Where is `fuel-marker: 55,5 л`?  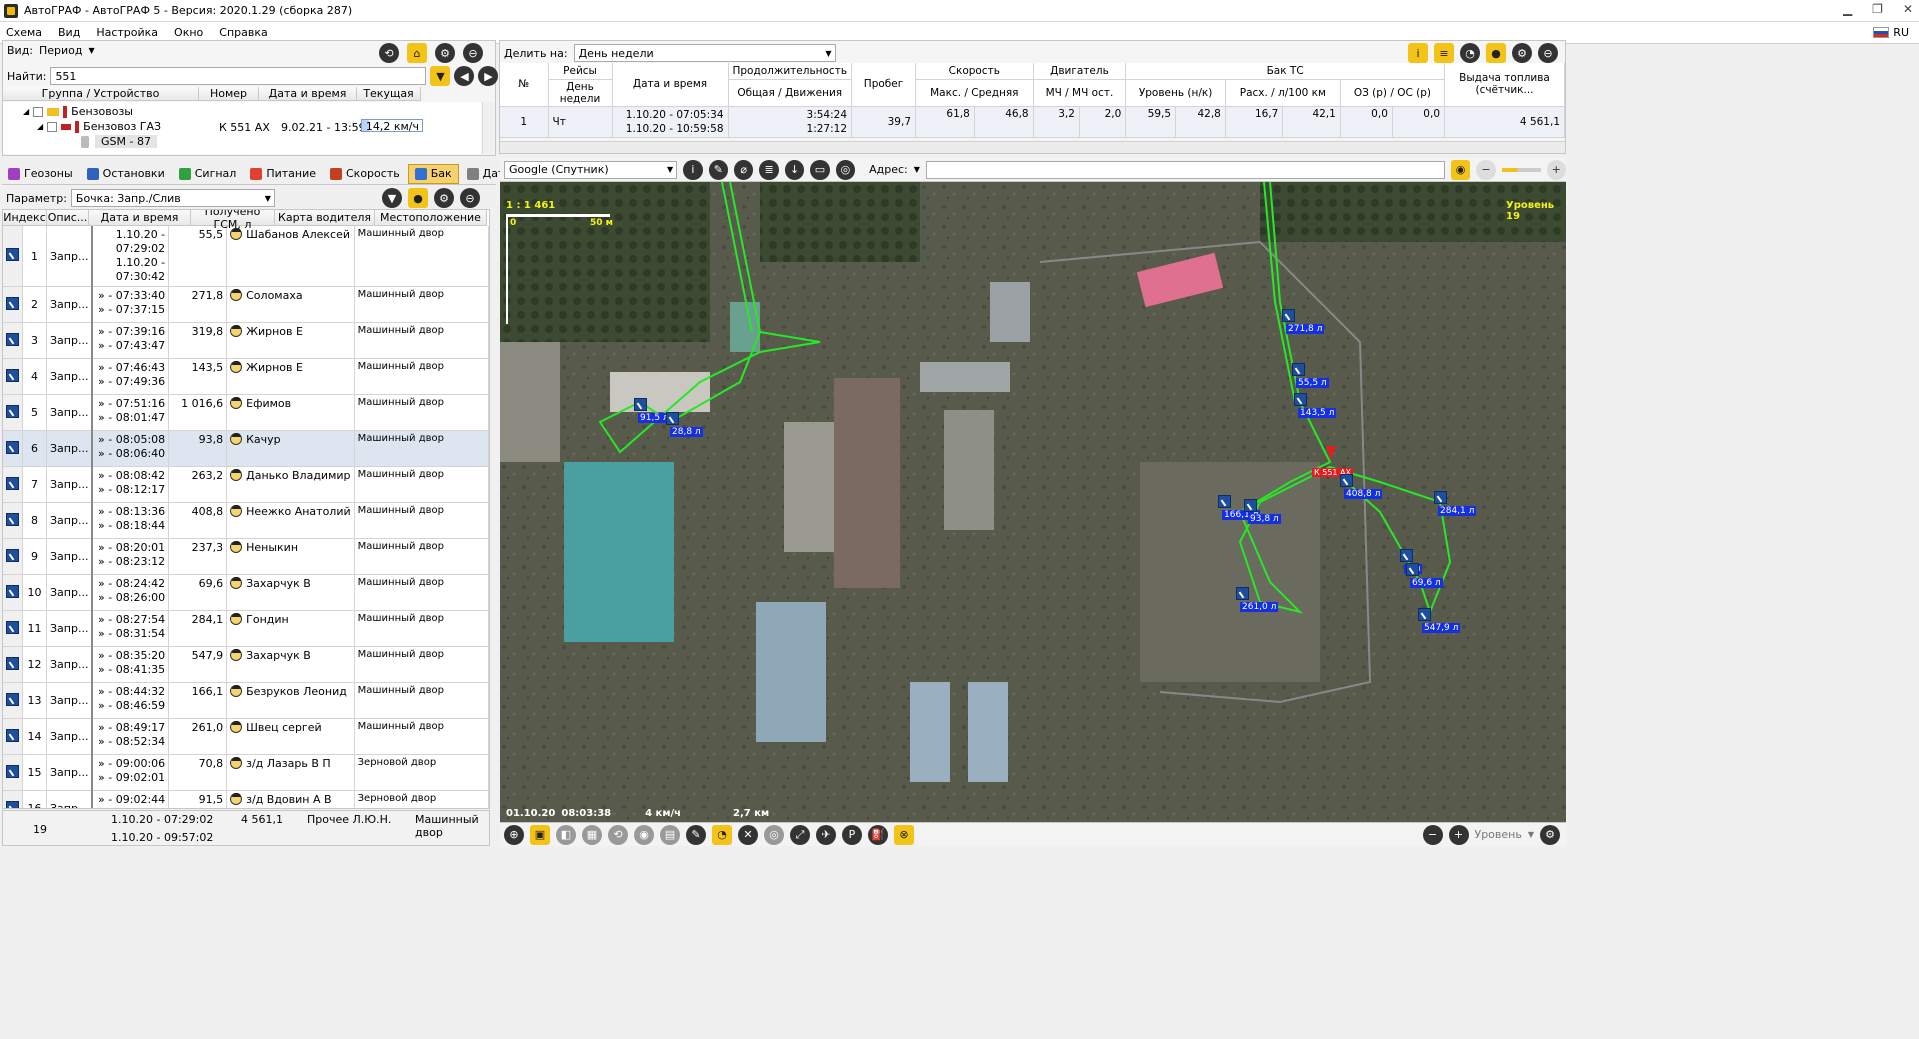
fuel-marker: 55,5 л is located at coordinates (1310, 375).